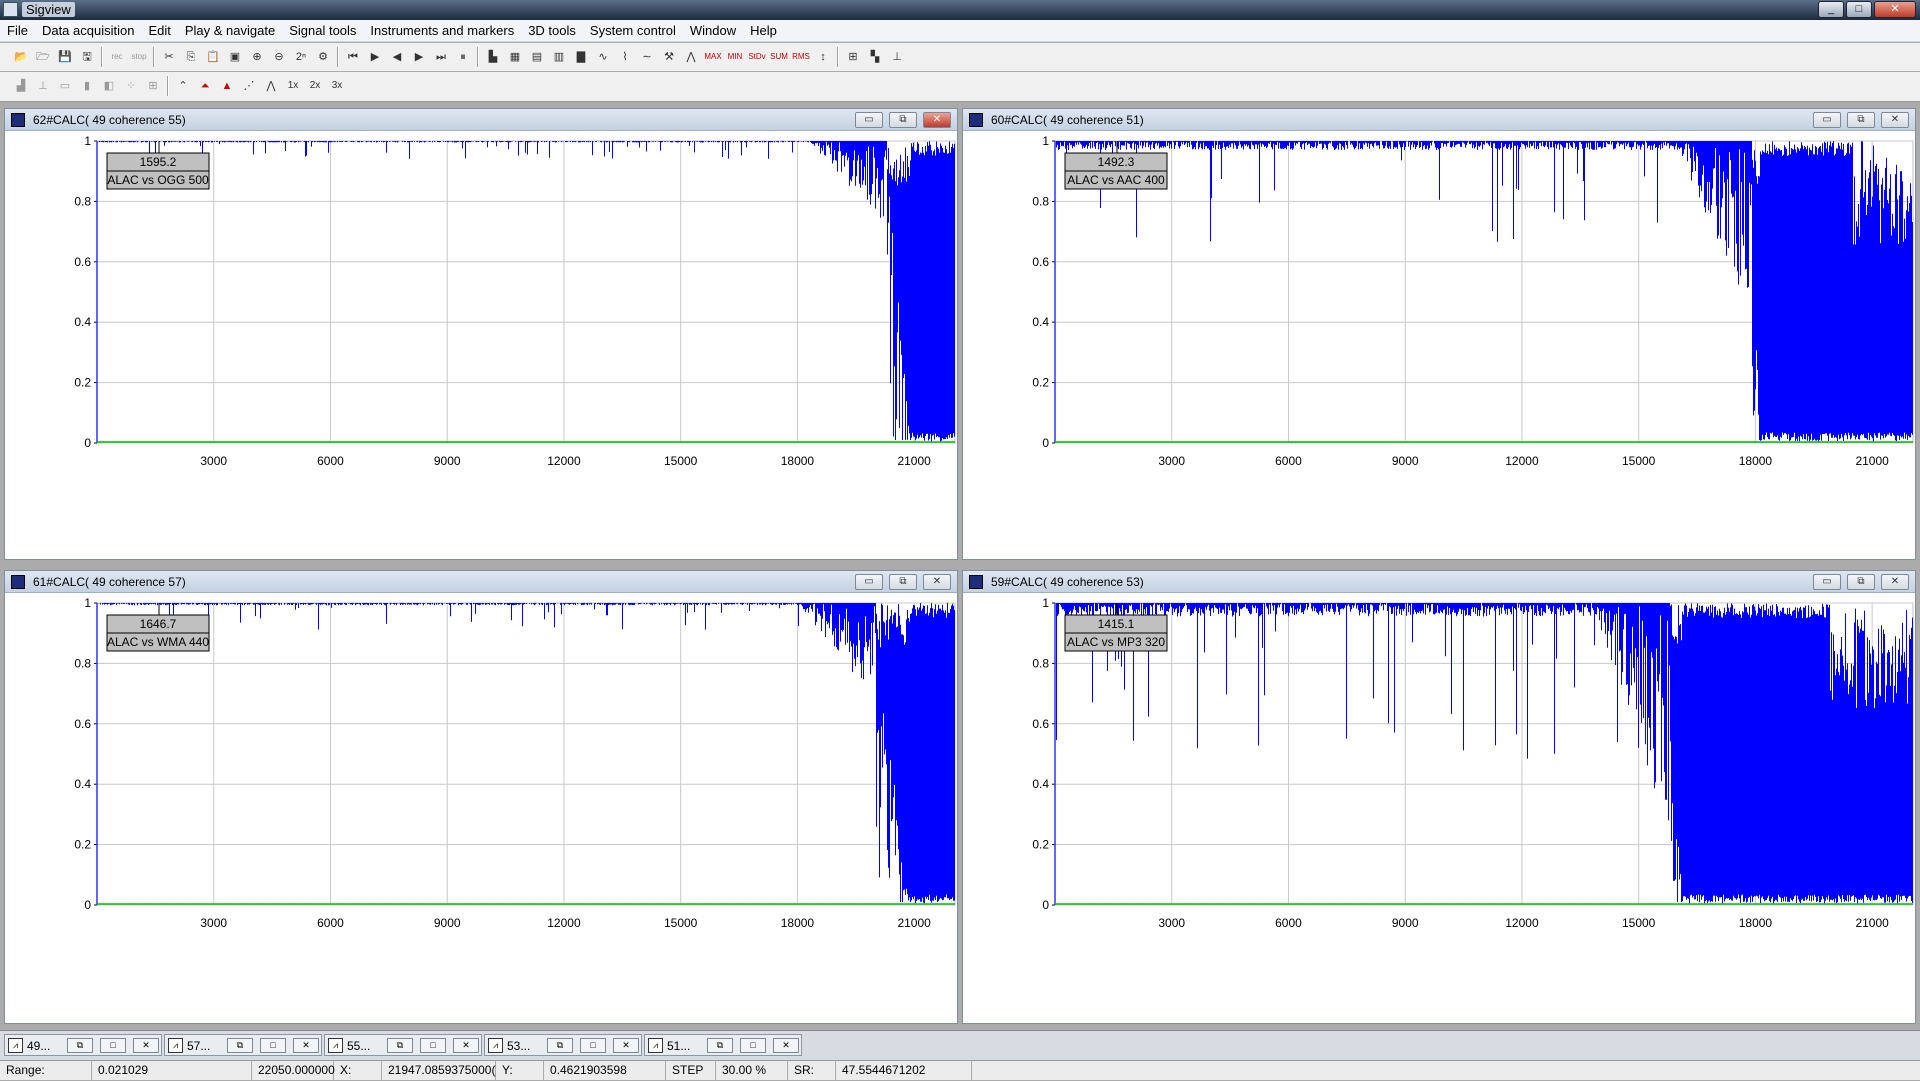 The height and width of the screenshot is (1081, 1920). What do you see at coordinates (353, 57) in the screenshot?
I see `first-icon: ⏮` at bounding box center [353, 57].